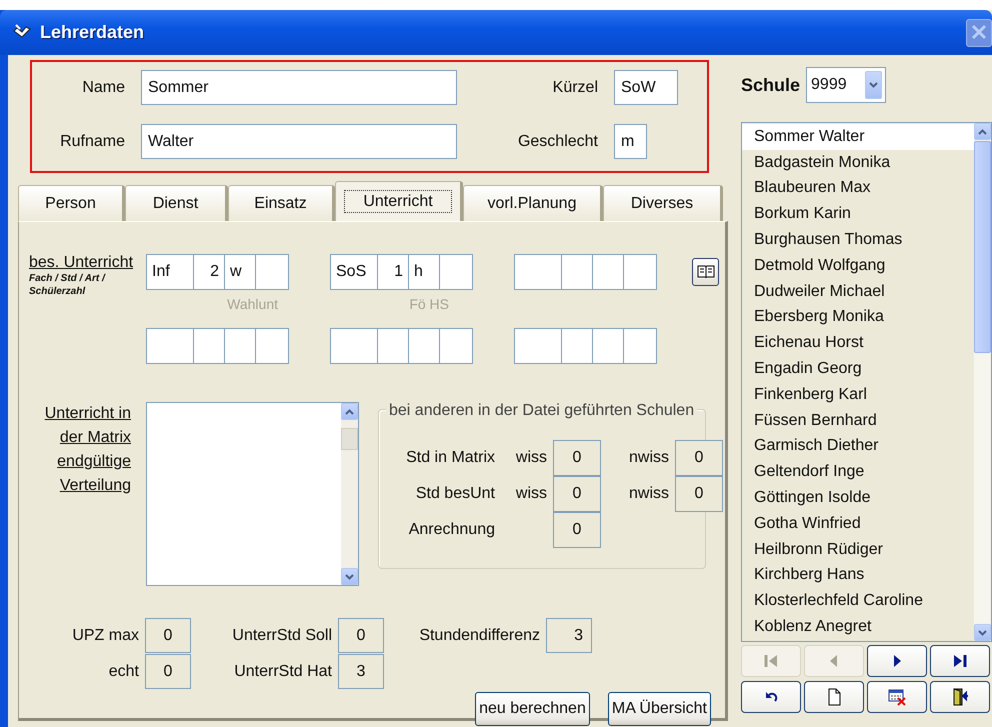  Describe the element at coordinates (834, 697) in the screenshot. I see `new-button` at that location.